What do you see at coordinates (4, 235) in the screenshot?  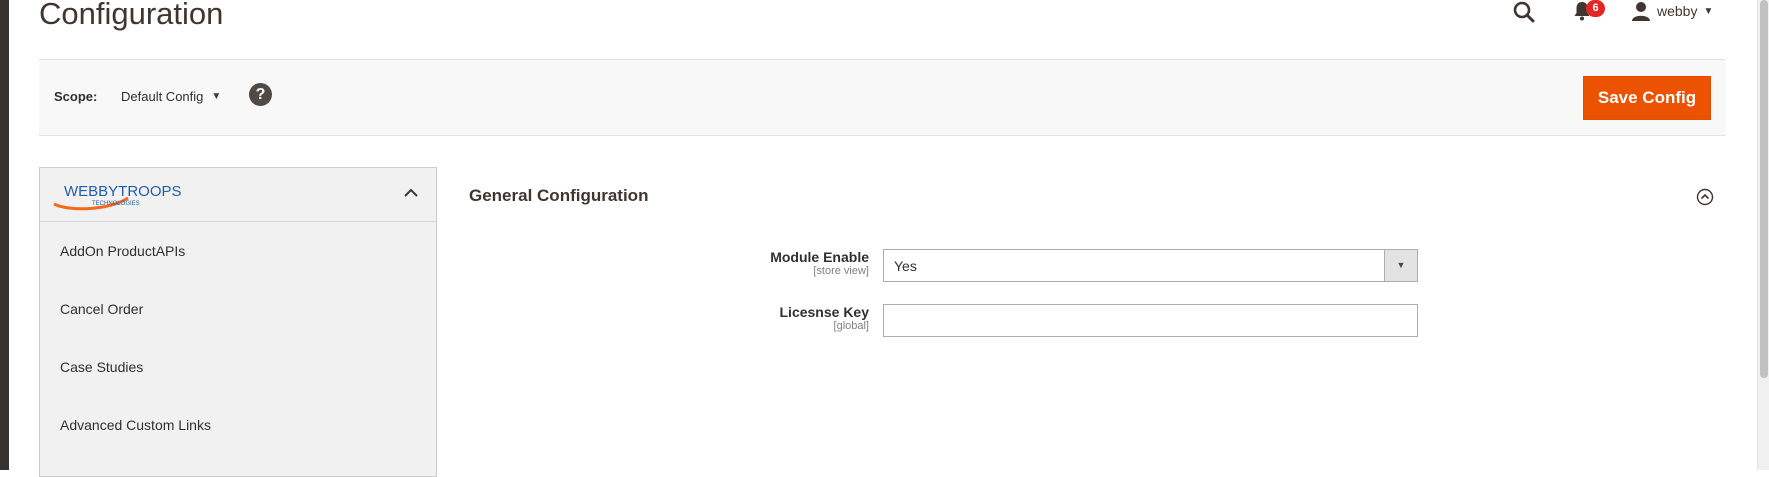 I see `window-edge` at bounding box center [4, 235].